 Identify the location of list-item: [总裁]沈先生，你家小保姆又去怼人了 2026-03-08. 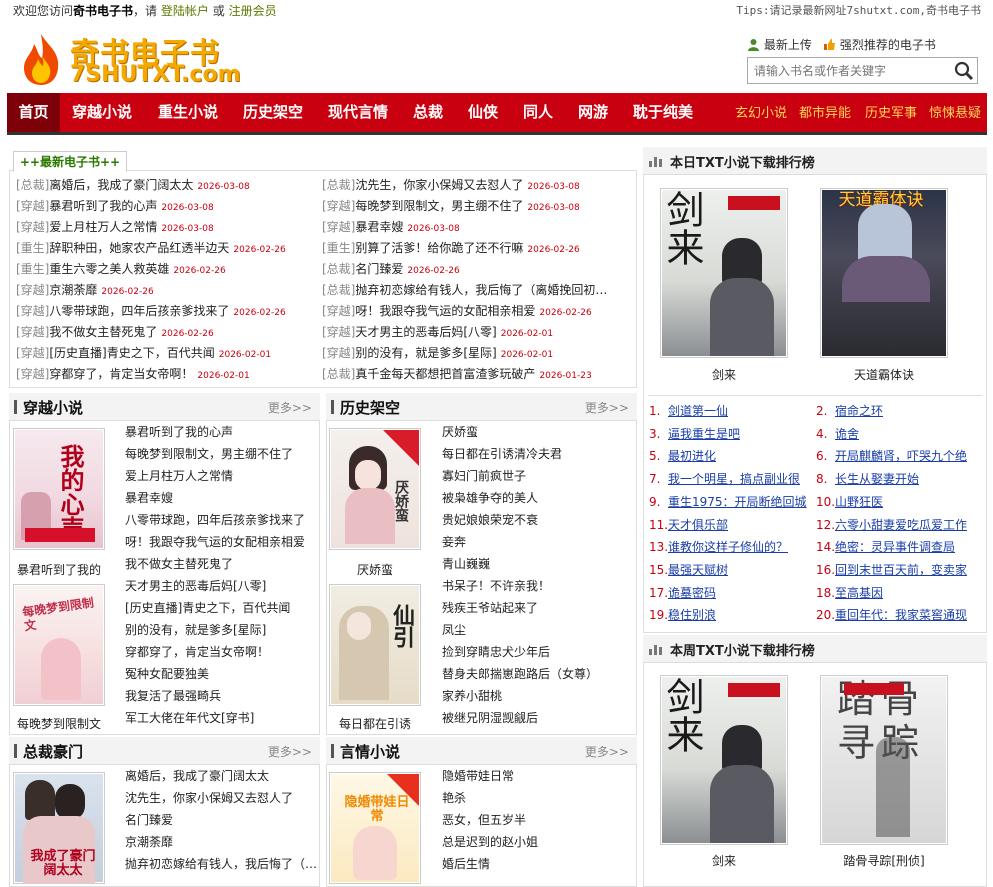
(477, 185).